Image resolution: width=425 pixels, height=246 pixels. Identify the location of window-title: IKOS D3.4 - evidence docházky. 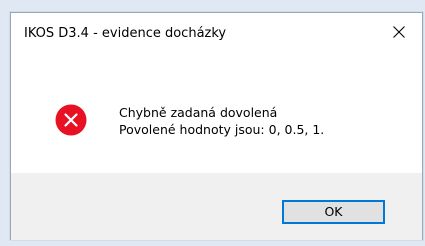
(125, 33).